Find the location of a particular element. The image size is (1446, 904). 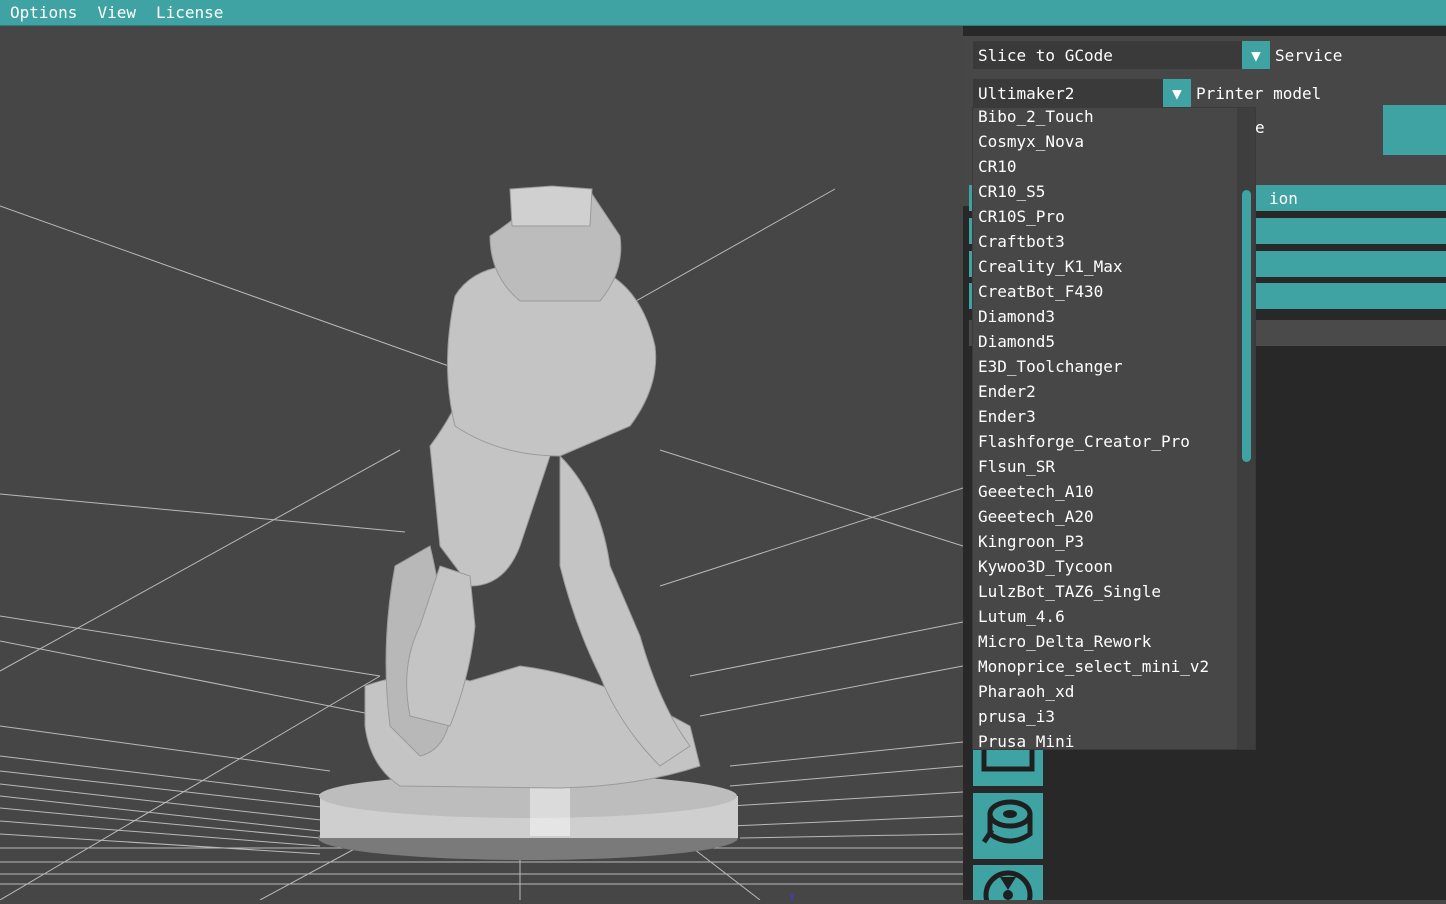

filament-tool-button is located at coordinates (1008, 826).